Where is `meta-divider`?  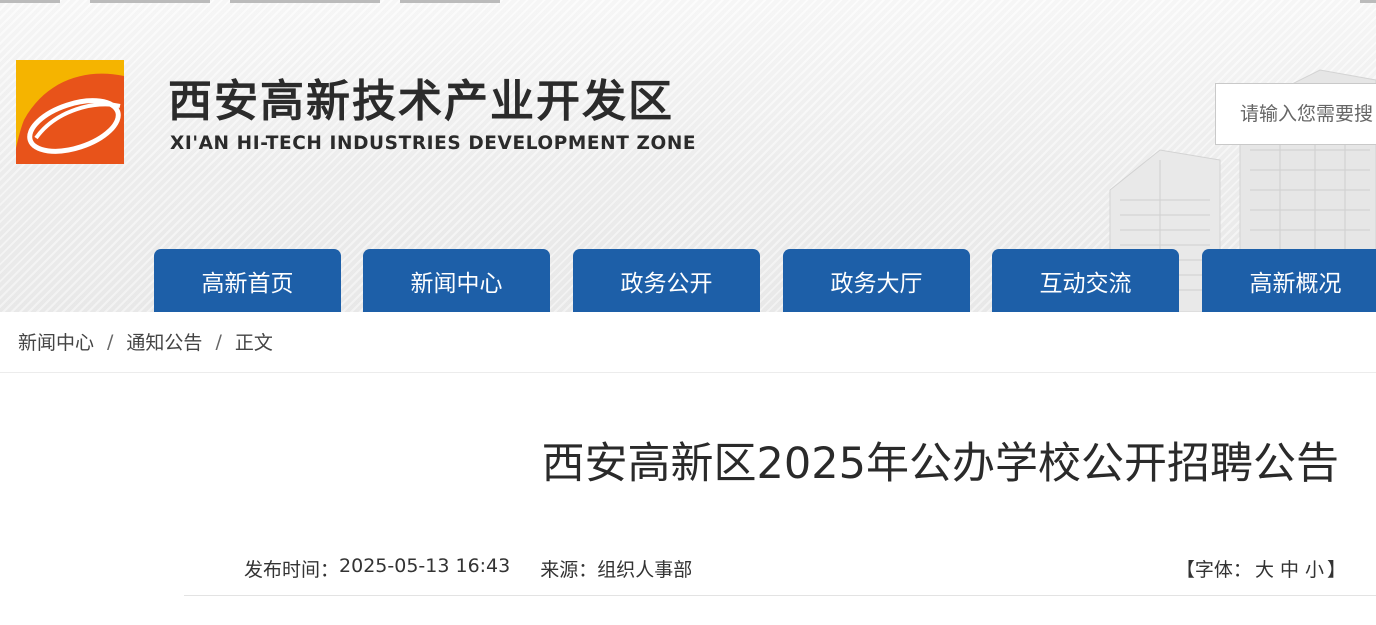
meta-divider is located at coordinates (780, 595).